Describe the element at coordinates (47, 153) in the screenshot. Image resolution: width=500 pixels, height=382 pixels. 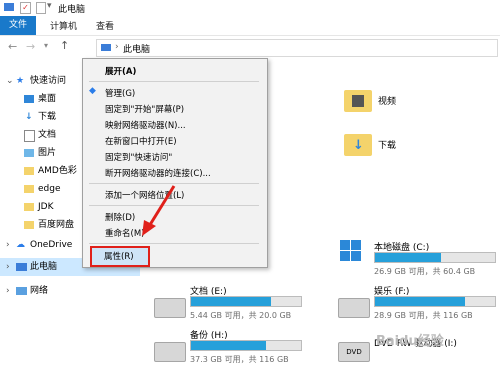
I see `sidebar-label: 图片` at that location.